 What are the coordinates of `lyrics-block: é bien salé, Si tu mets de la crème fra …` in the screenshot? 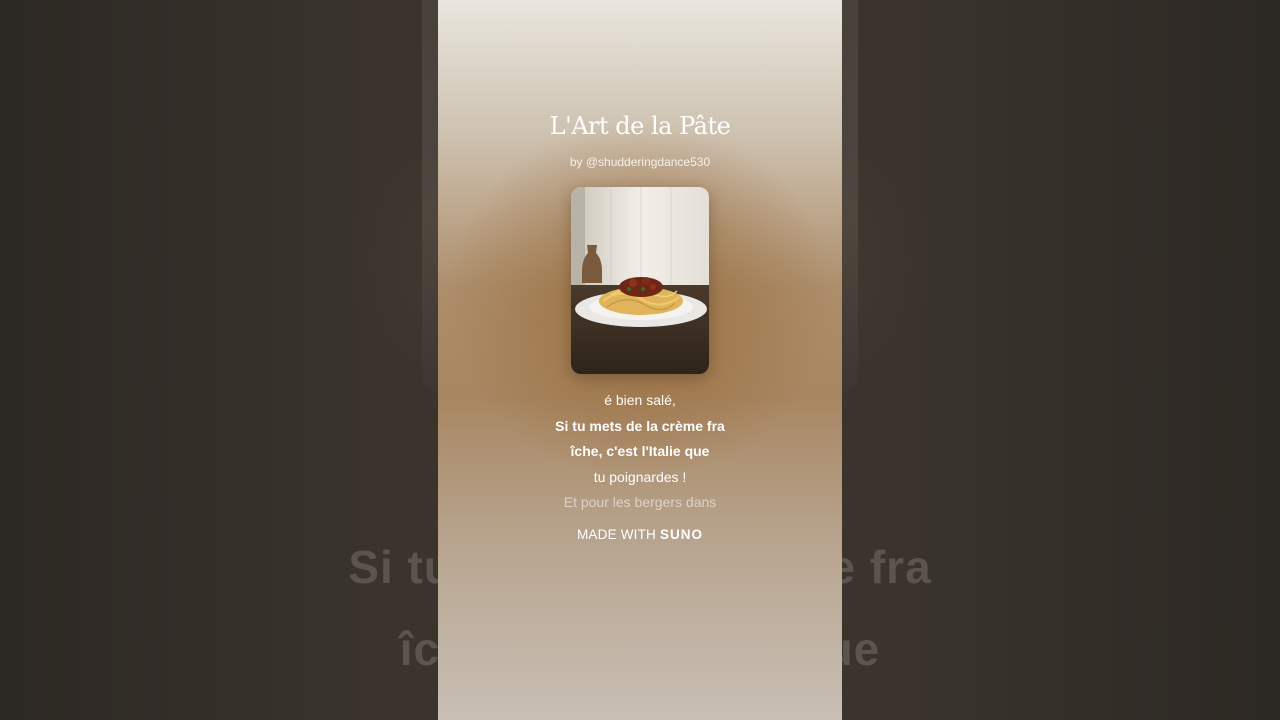 It's located at (640, 452).